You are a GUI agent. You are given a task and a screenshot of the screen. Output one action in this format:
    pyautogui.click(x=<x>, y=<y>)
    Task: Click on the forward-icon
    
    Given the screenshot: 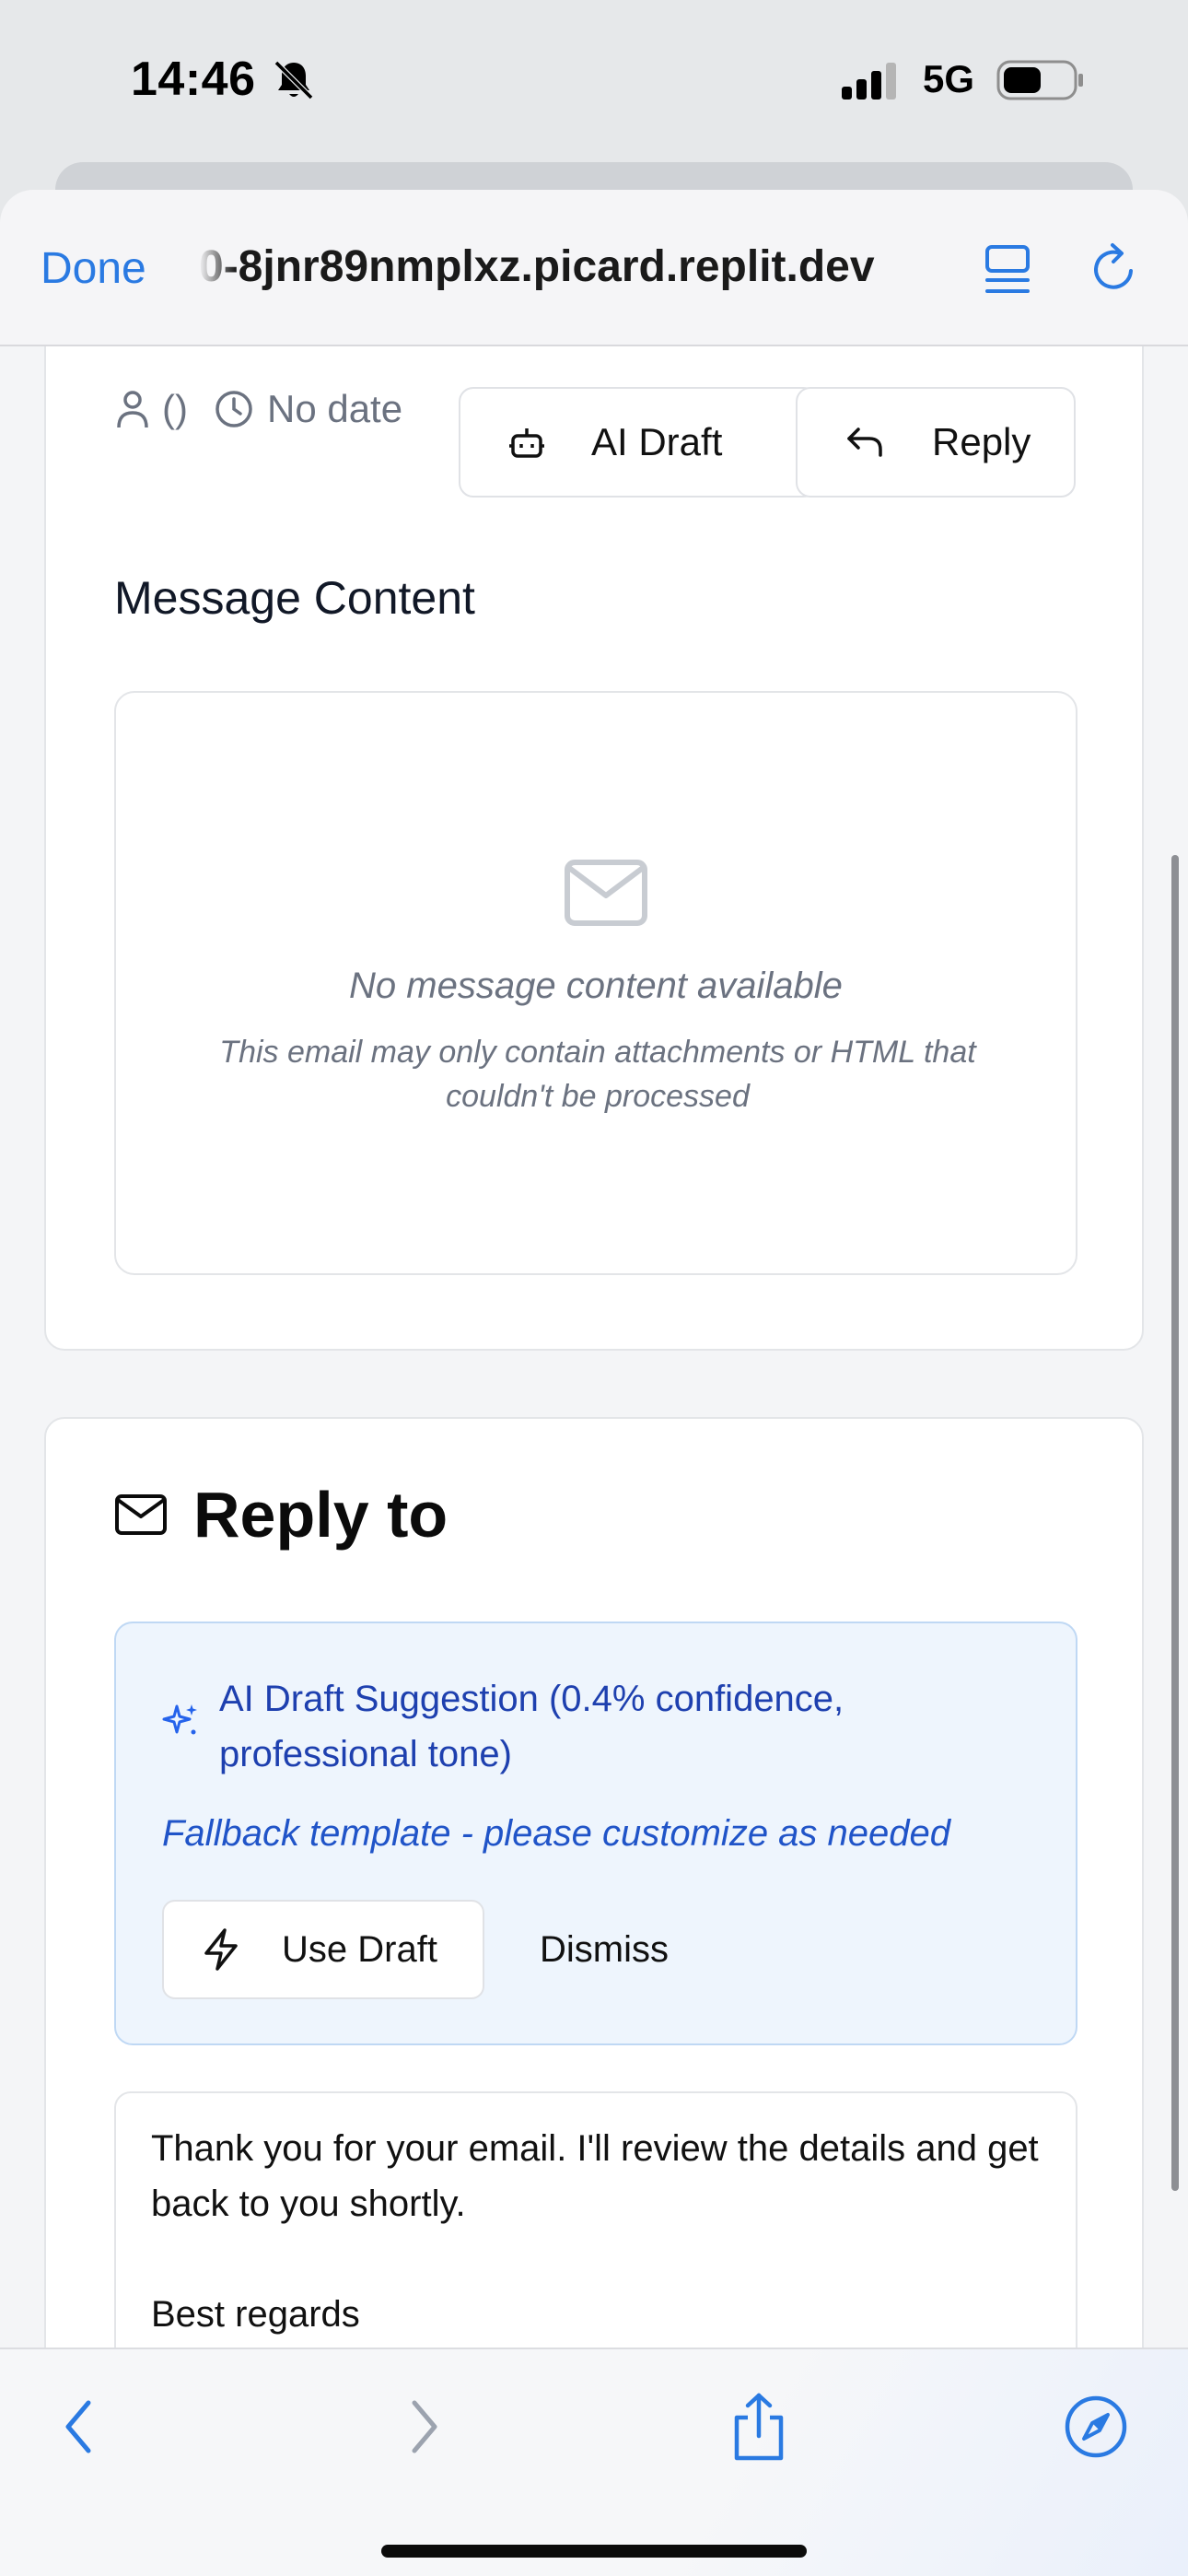 What is the action you would take?
    pyautogui.click(x=424, y=2426)
    